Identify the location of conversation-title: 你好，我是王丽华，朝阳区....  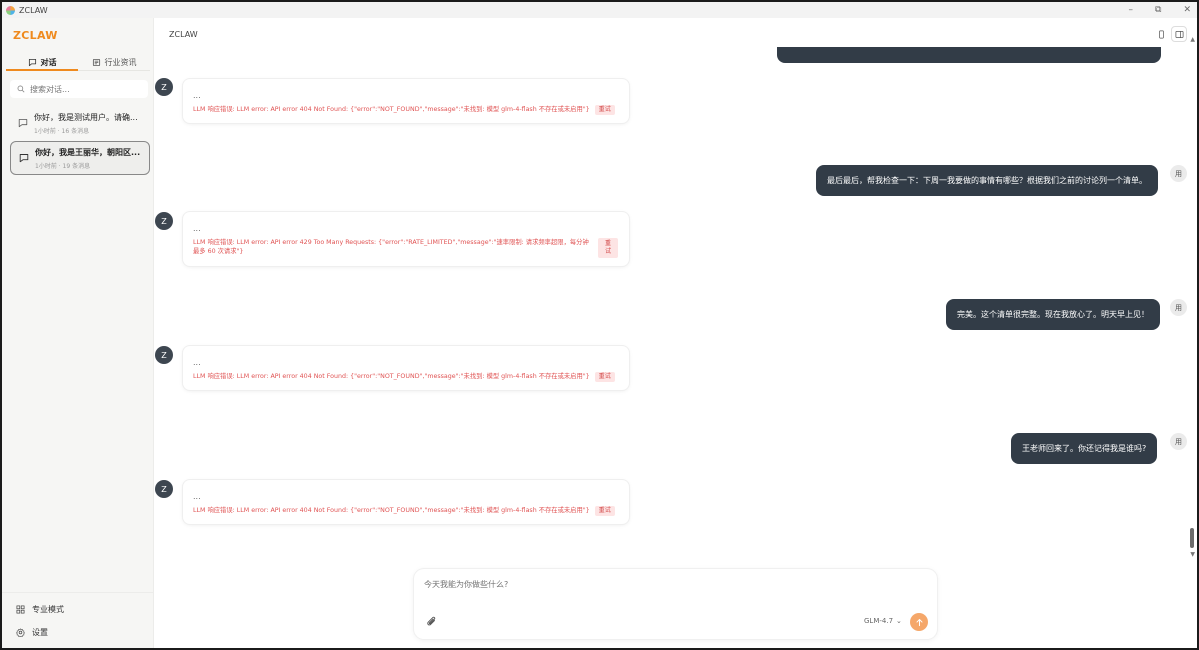
(88, 152).